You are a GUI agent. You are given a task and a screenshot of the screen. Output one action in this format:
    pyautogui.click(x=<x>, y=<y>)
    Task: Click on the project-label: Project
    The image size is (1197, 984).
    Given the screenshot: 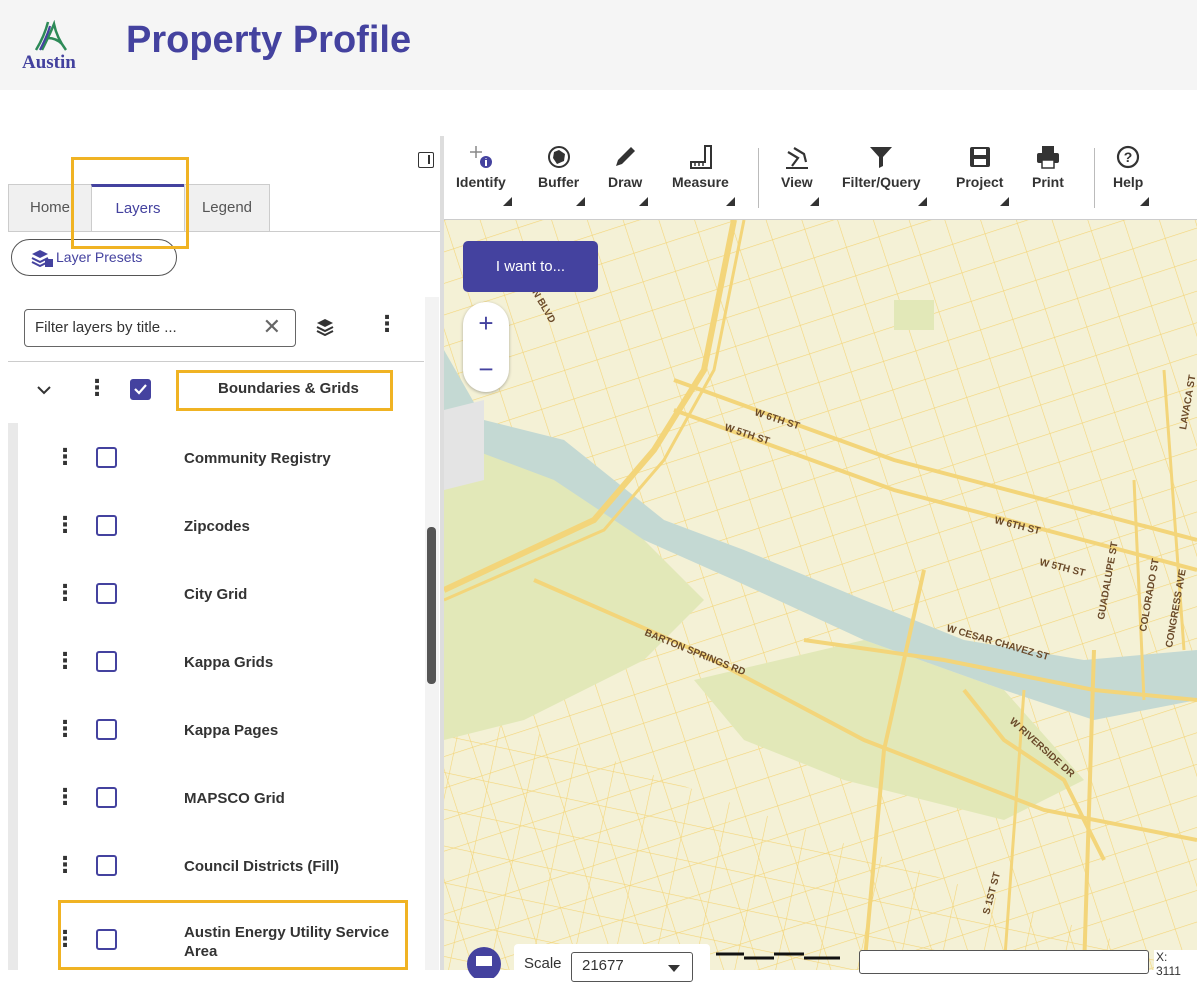 What is the action you would take?
    pyautogui.click(x=980, y=182)
    